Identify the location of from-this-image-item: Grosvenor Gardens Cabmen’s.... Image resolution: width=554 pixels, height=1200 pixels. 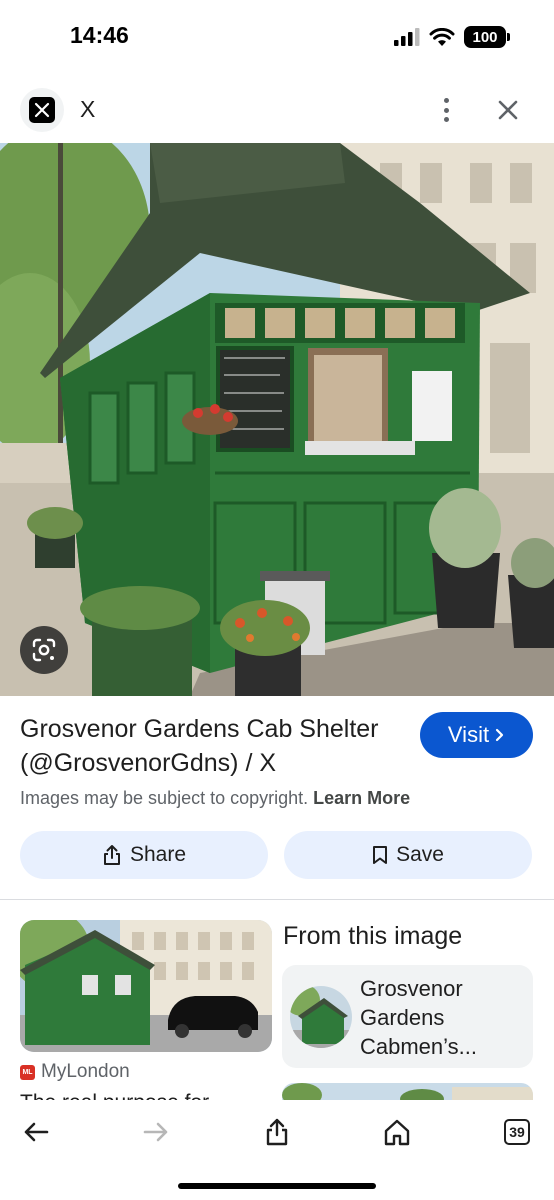
(407, 1016).